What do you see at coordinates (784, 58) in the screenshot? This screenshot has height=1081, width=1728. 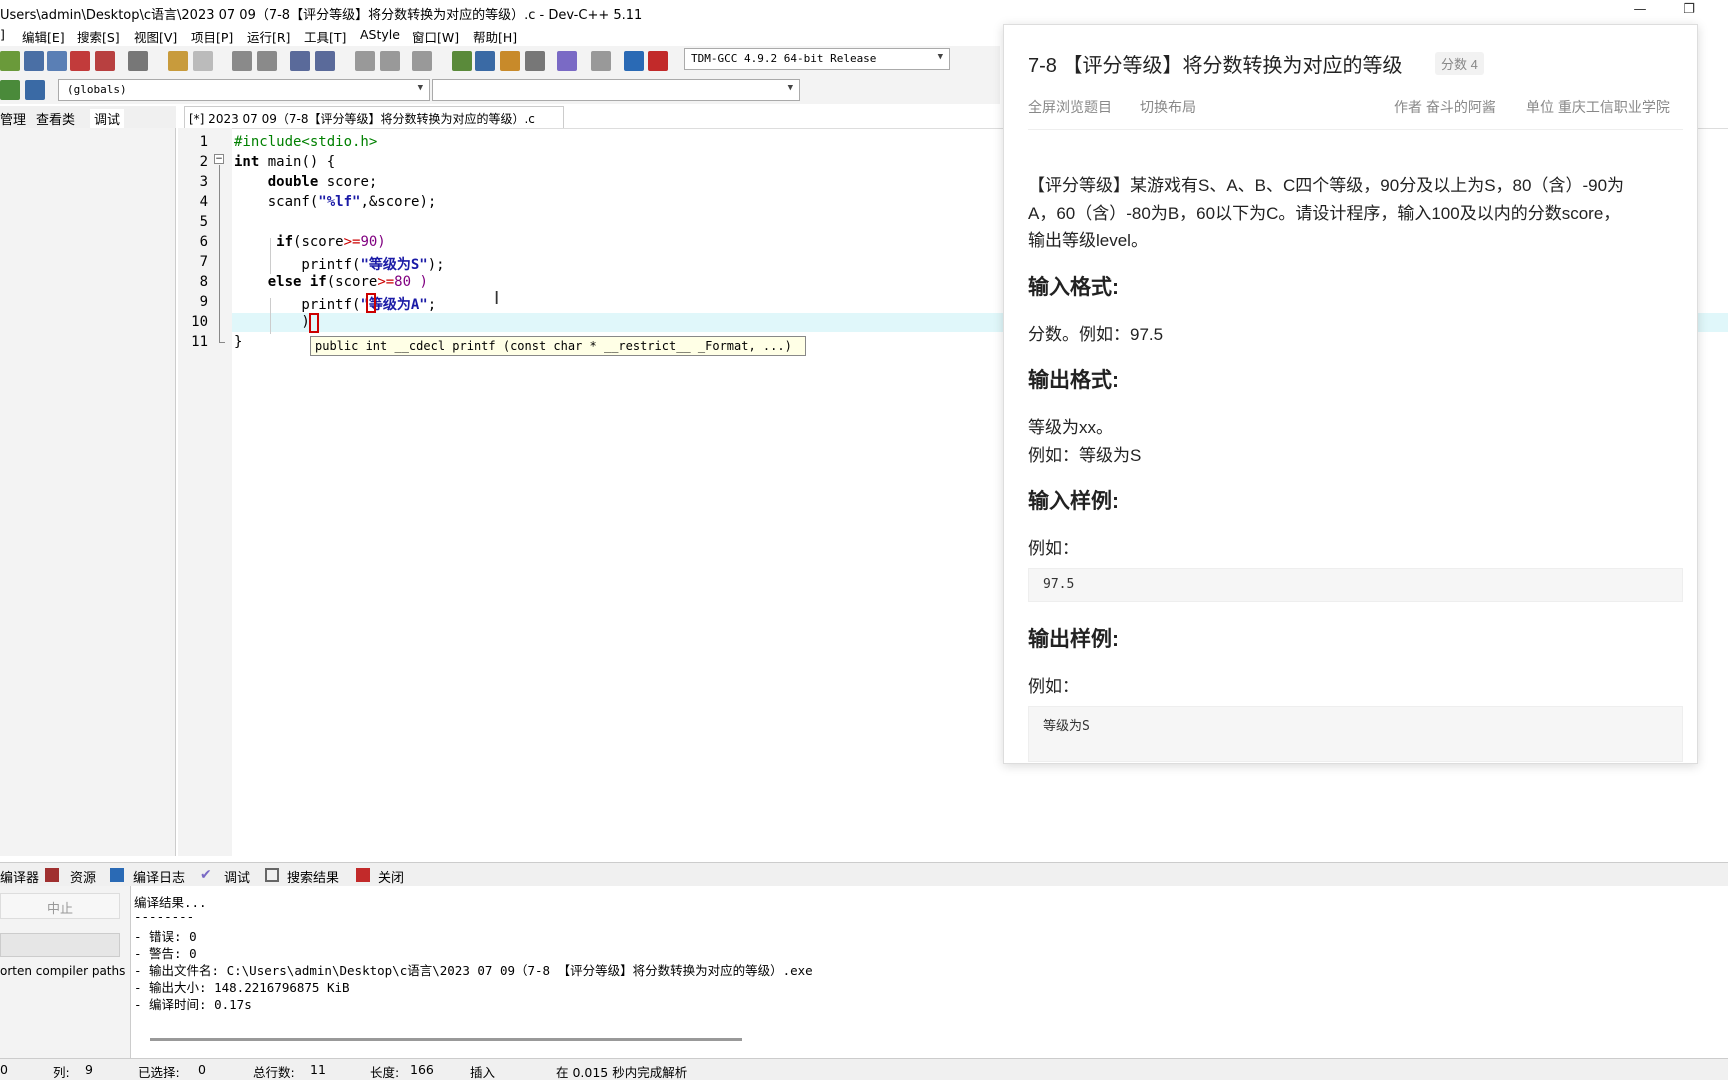 I see `compiler-select-value: TDM-GCC 4.9.2 64-bit Release` at bounding box center [784, 58].